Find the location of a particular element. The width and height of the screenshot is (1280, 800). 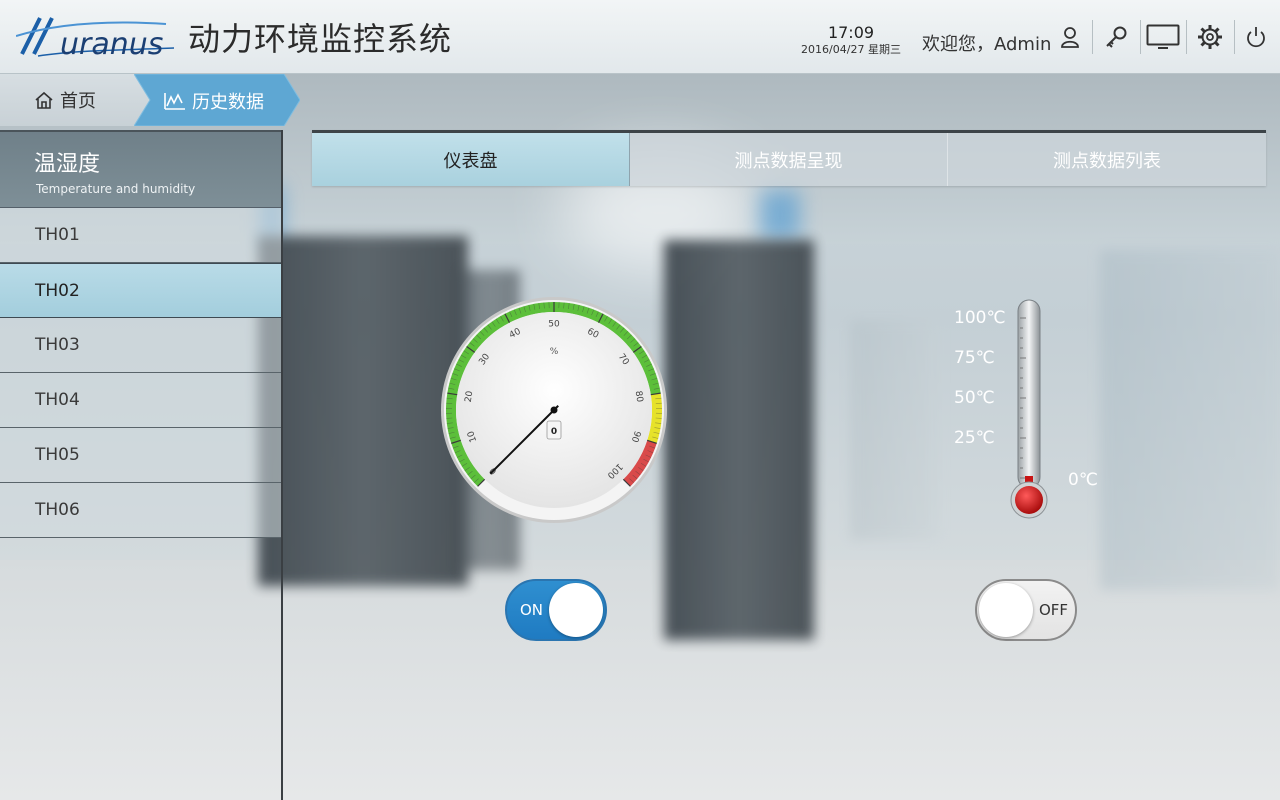

thermo-label-100: 100℃ is located at coordinates (980, 318).